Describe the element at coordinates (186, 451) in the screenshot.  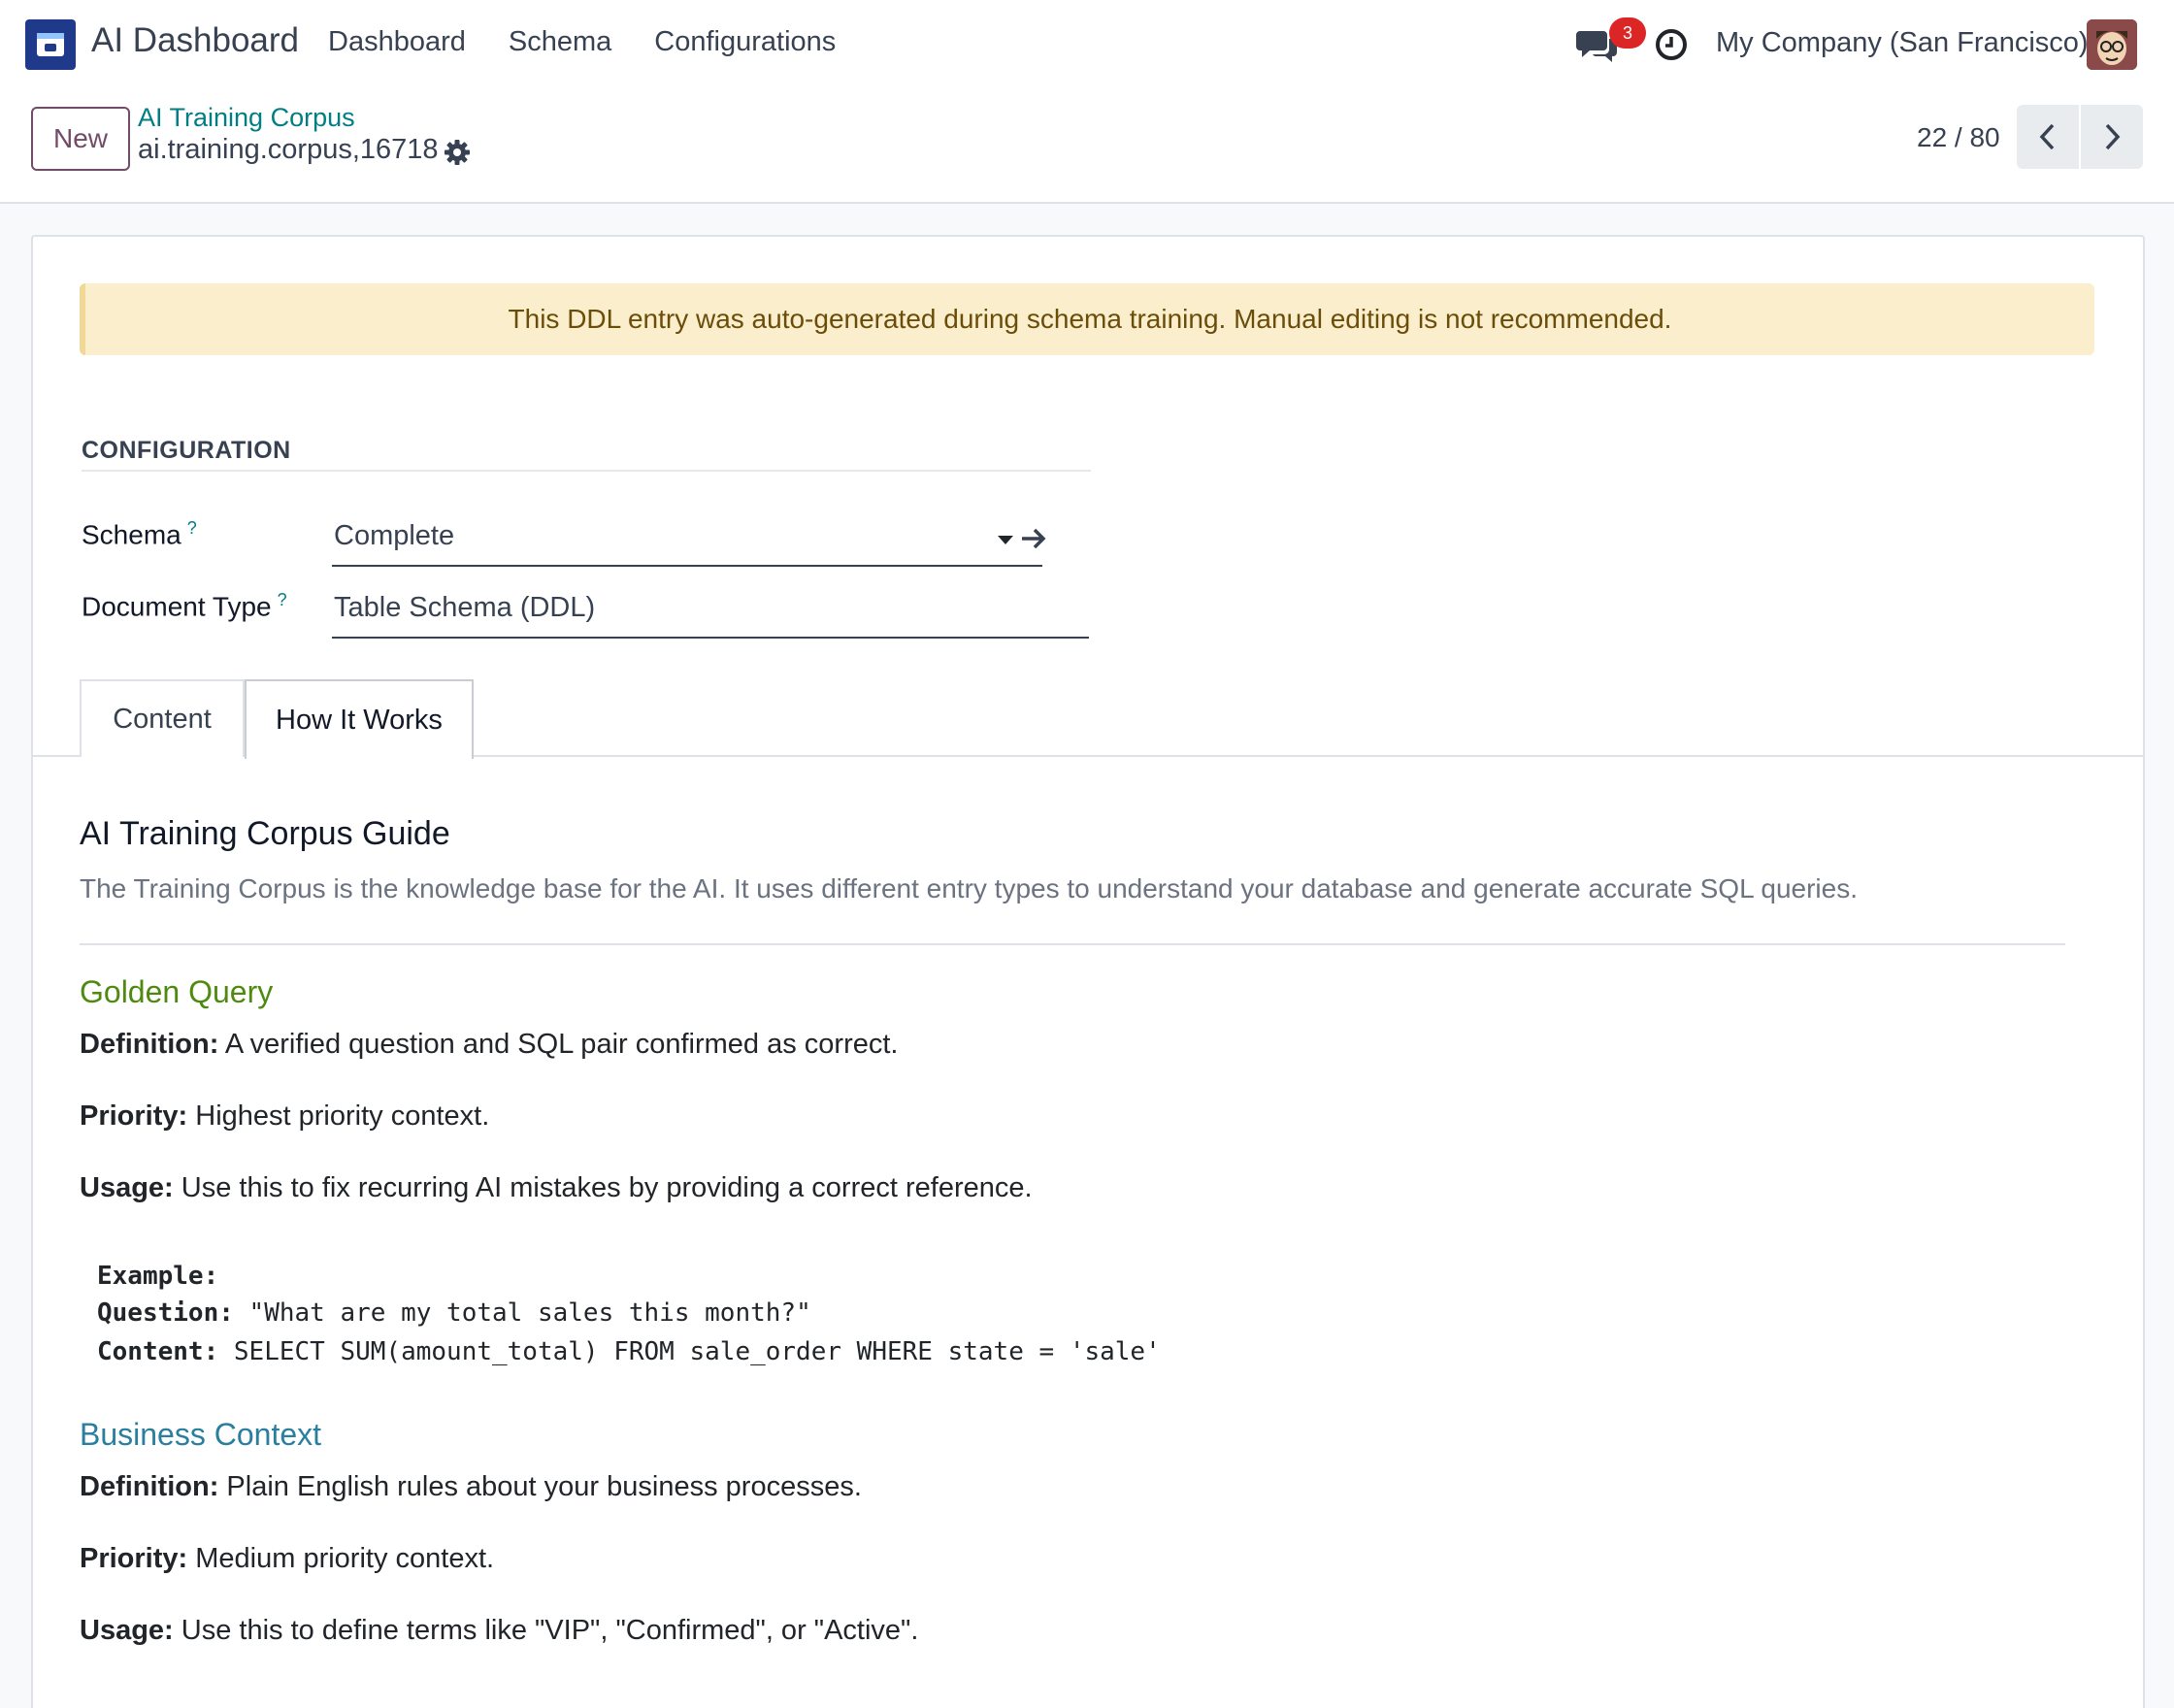
I see `section-title: CONFIGURATION` at that location.